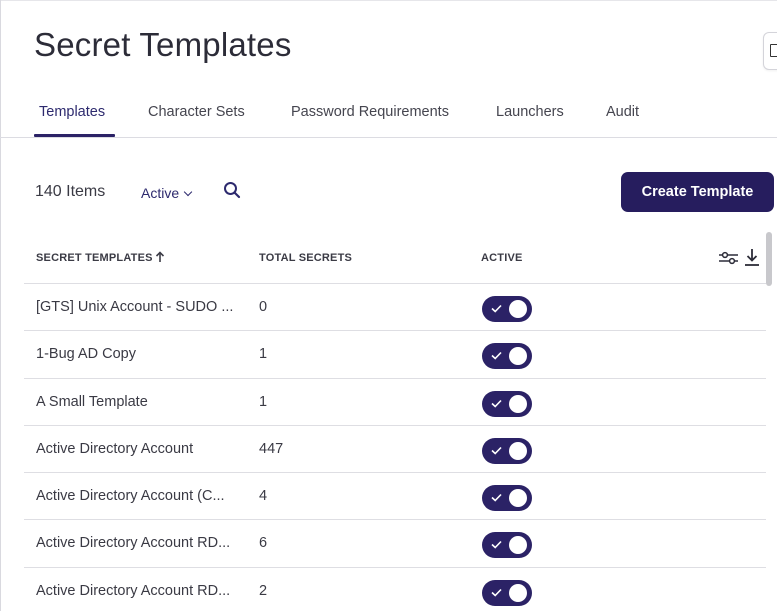 Image resolution: width=777 pixels, height=611 pixels. What do you see at coordinates (502, 258) in the screenshot?
I see `column-header-active: ACTIVE` at bounding box center [502, 258].